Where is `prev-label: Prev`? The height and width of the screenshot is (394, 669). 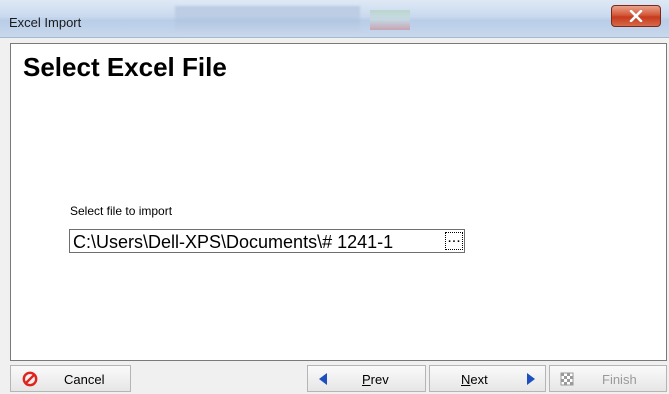 prev-label: Prev is located at coordinates (375, 379).